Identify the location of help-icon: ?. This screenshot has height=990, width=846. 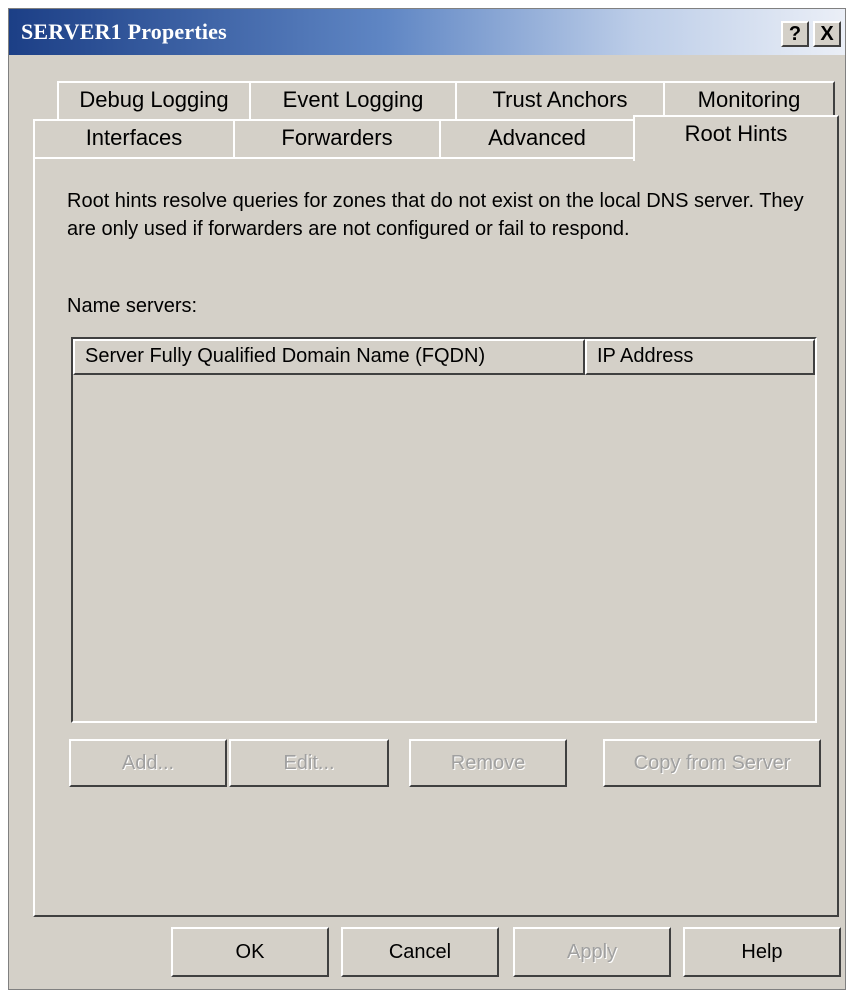
(795, 34).